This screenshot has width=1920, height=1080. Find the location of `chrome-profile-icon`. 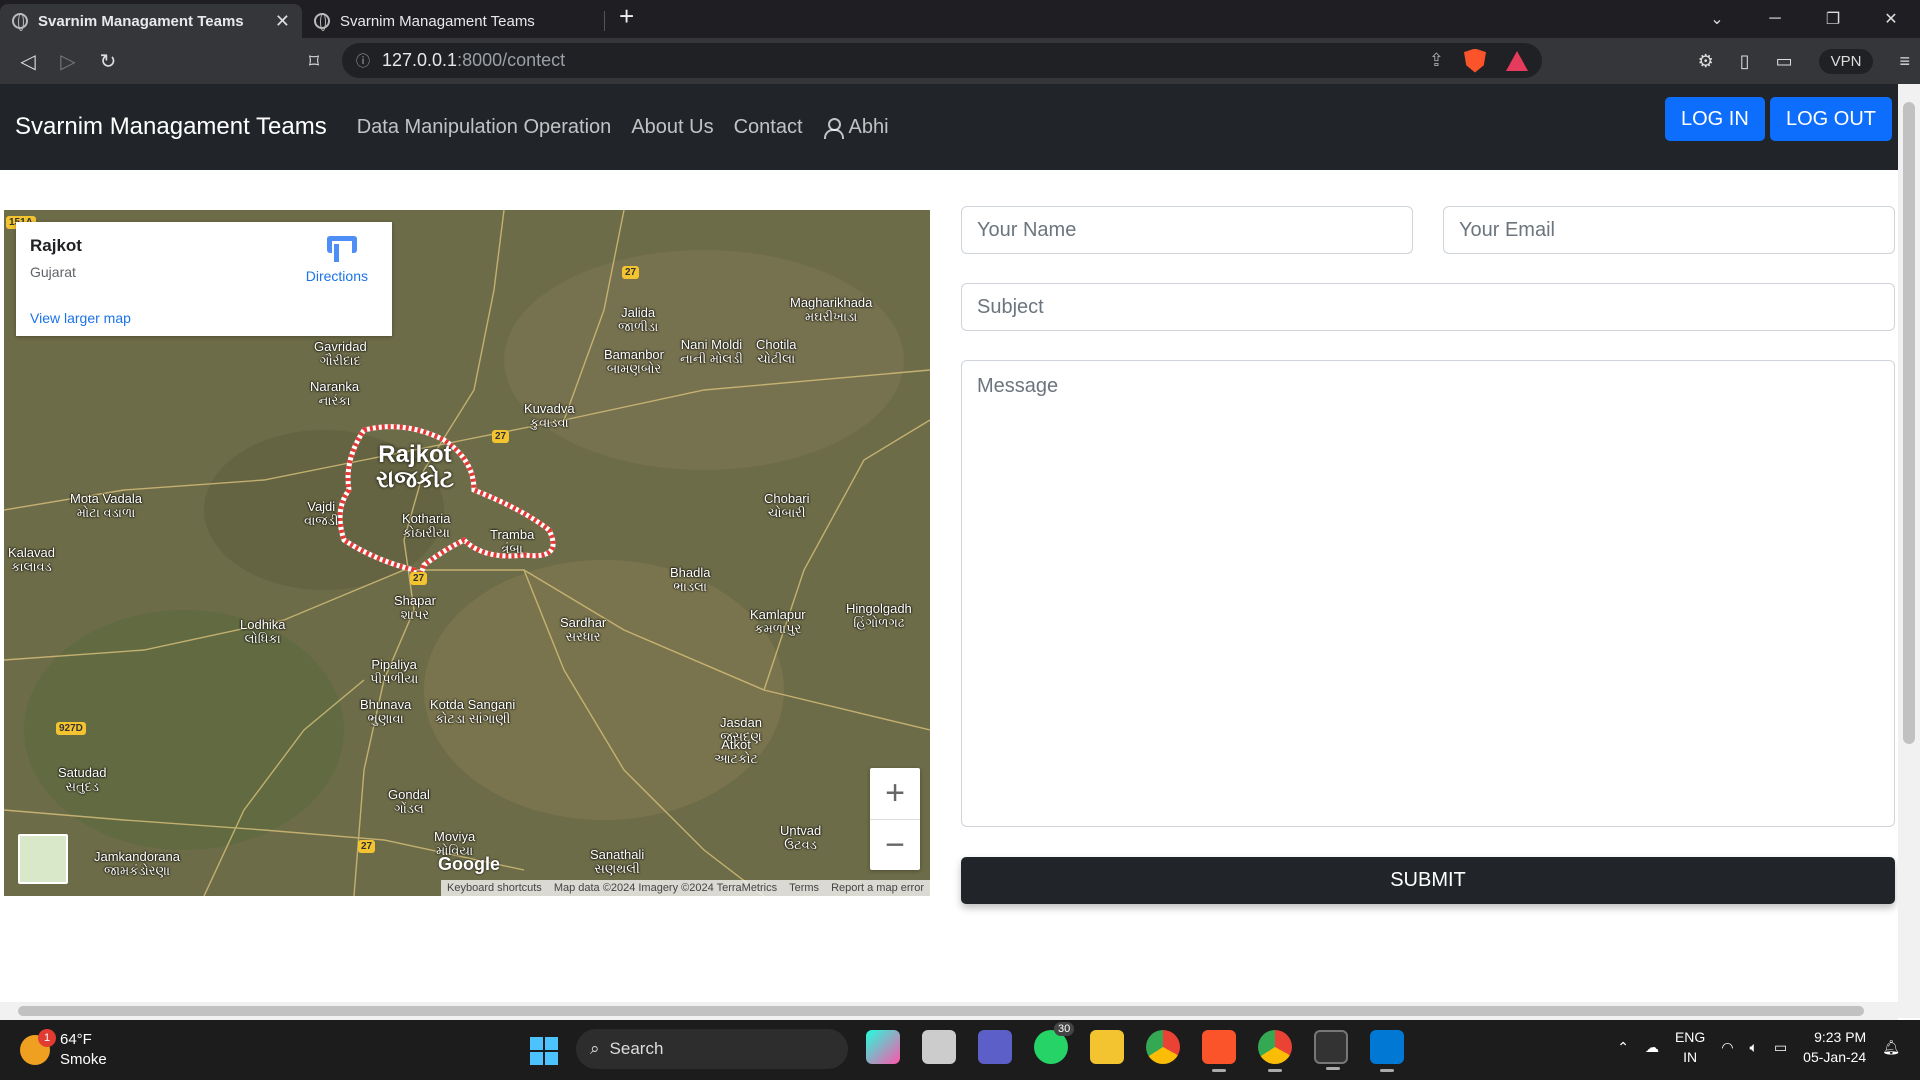

chrome-profile-icon is located at coordinates (1275, 1051).